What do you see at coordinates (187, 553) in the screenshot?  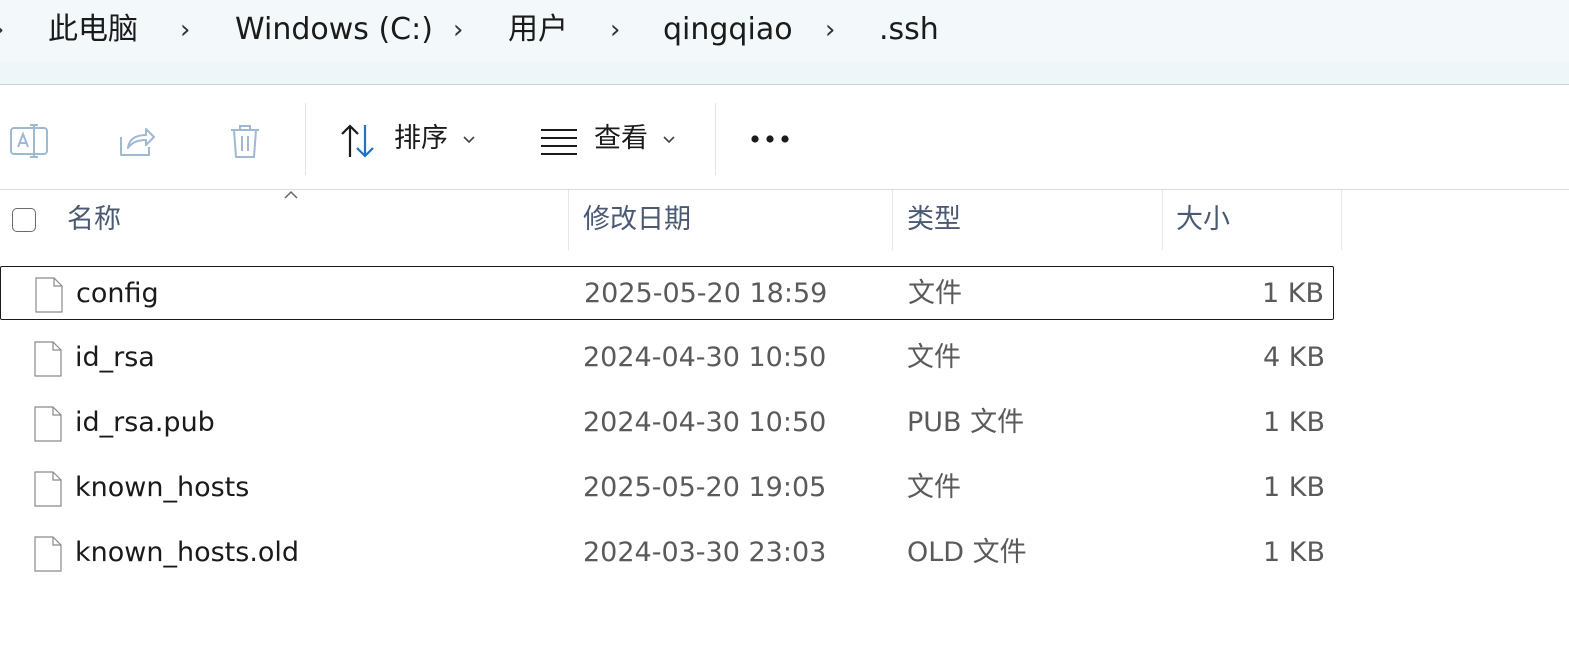 I see `file-name: known_hosts.old` at bounding box center [187, 553].